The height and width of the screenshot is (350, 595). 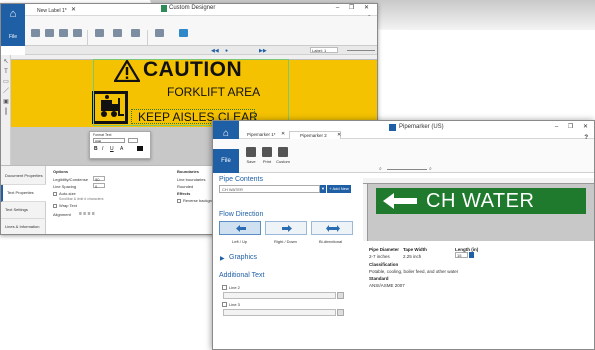 I want to click on next-page-icon: ▶▶, so click(x=263, y=51).